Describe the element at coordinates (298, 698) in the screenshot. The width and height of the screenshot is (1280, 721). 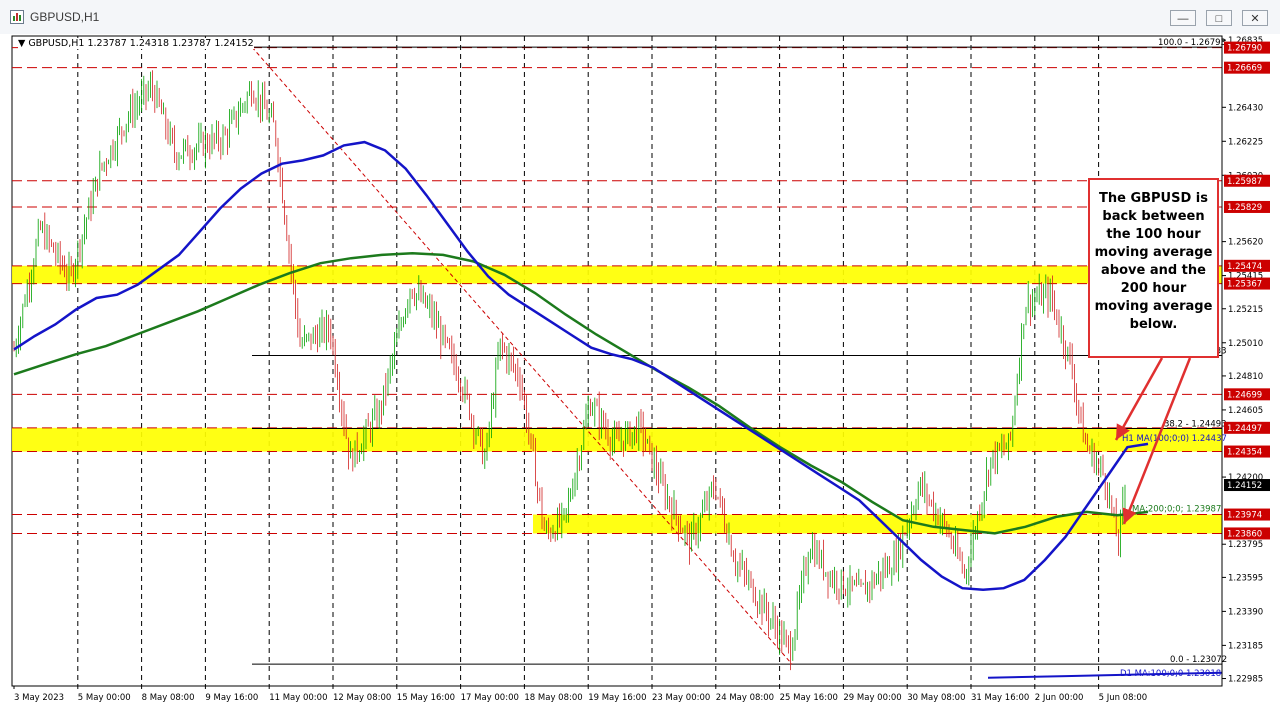
I see `time-tick-label: 11 May 00:00` at that location.